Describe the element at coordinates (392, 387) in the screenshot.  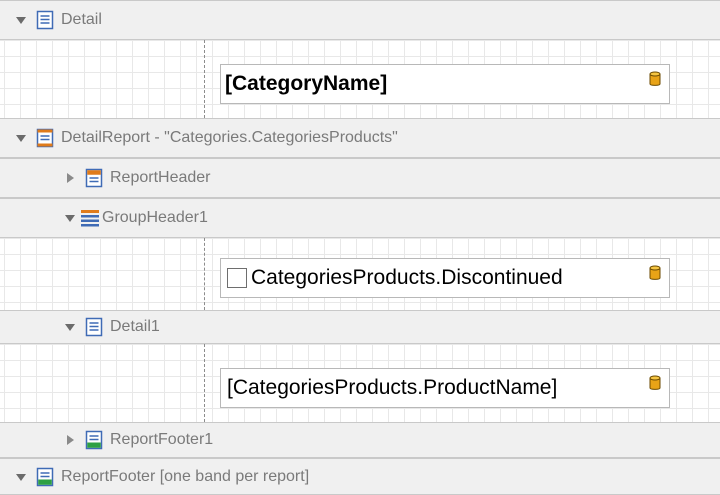
I see `field-text: [CategoriesProducts.ProductName]` at that location.